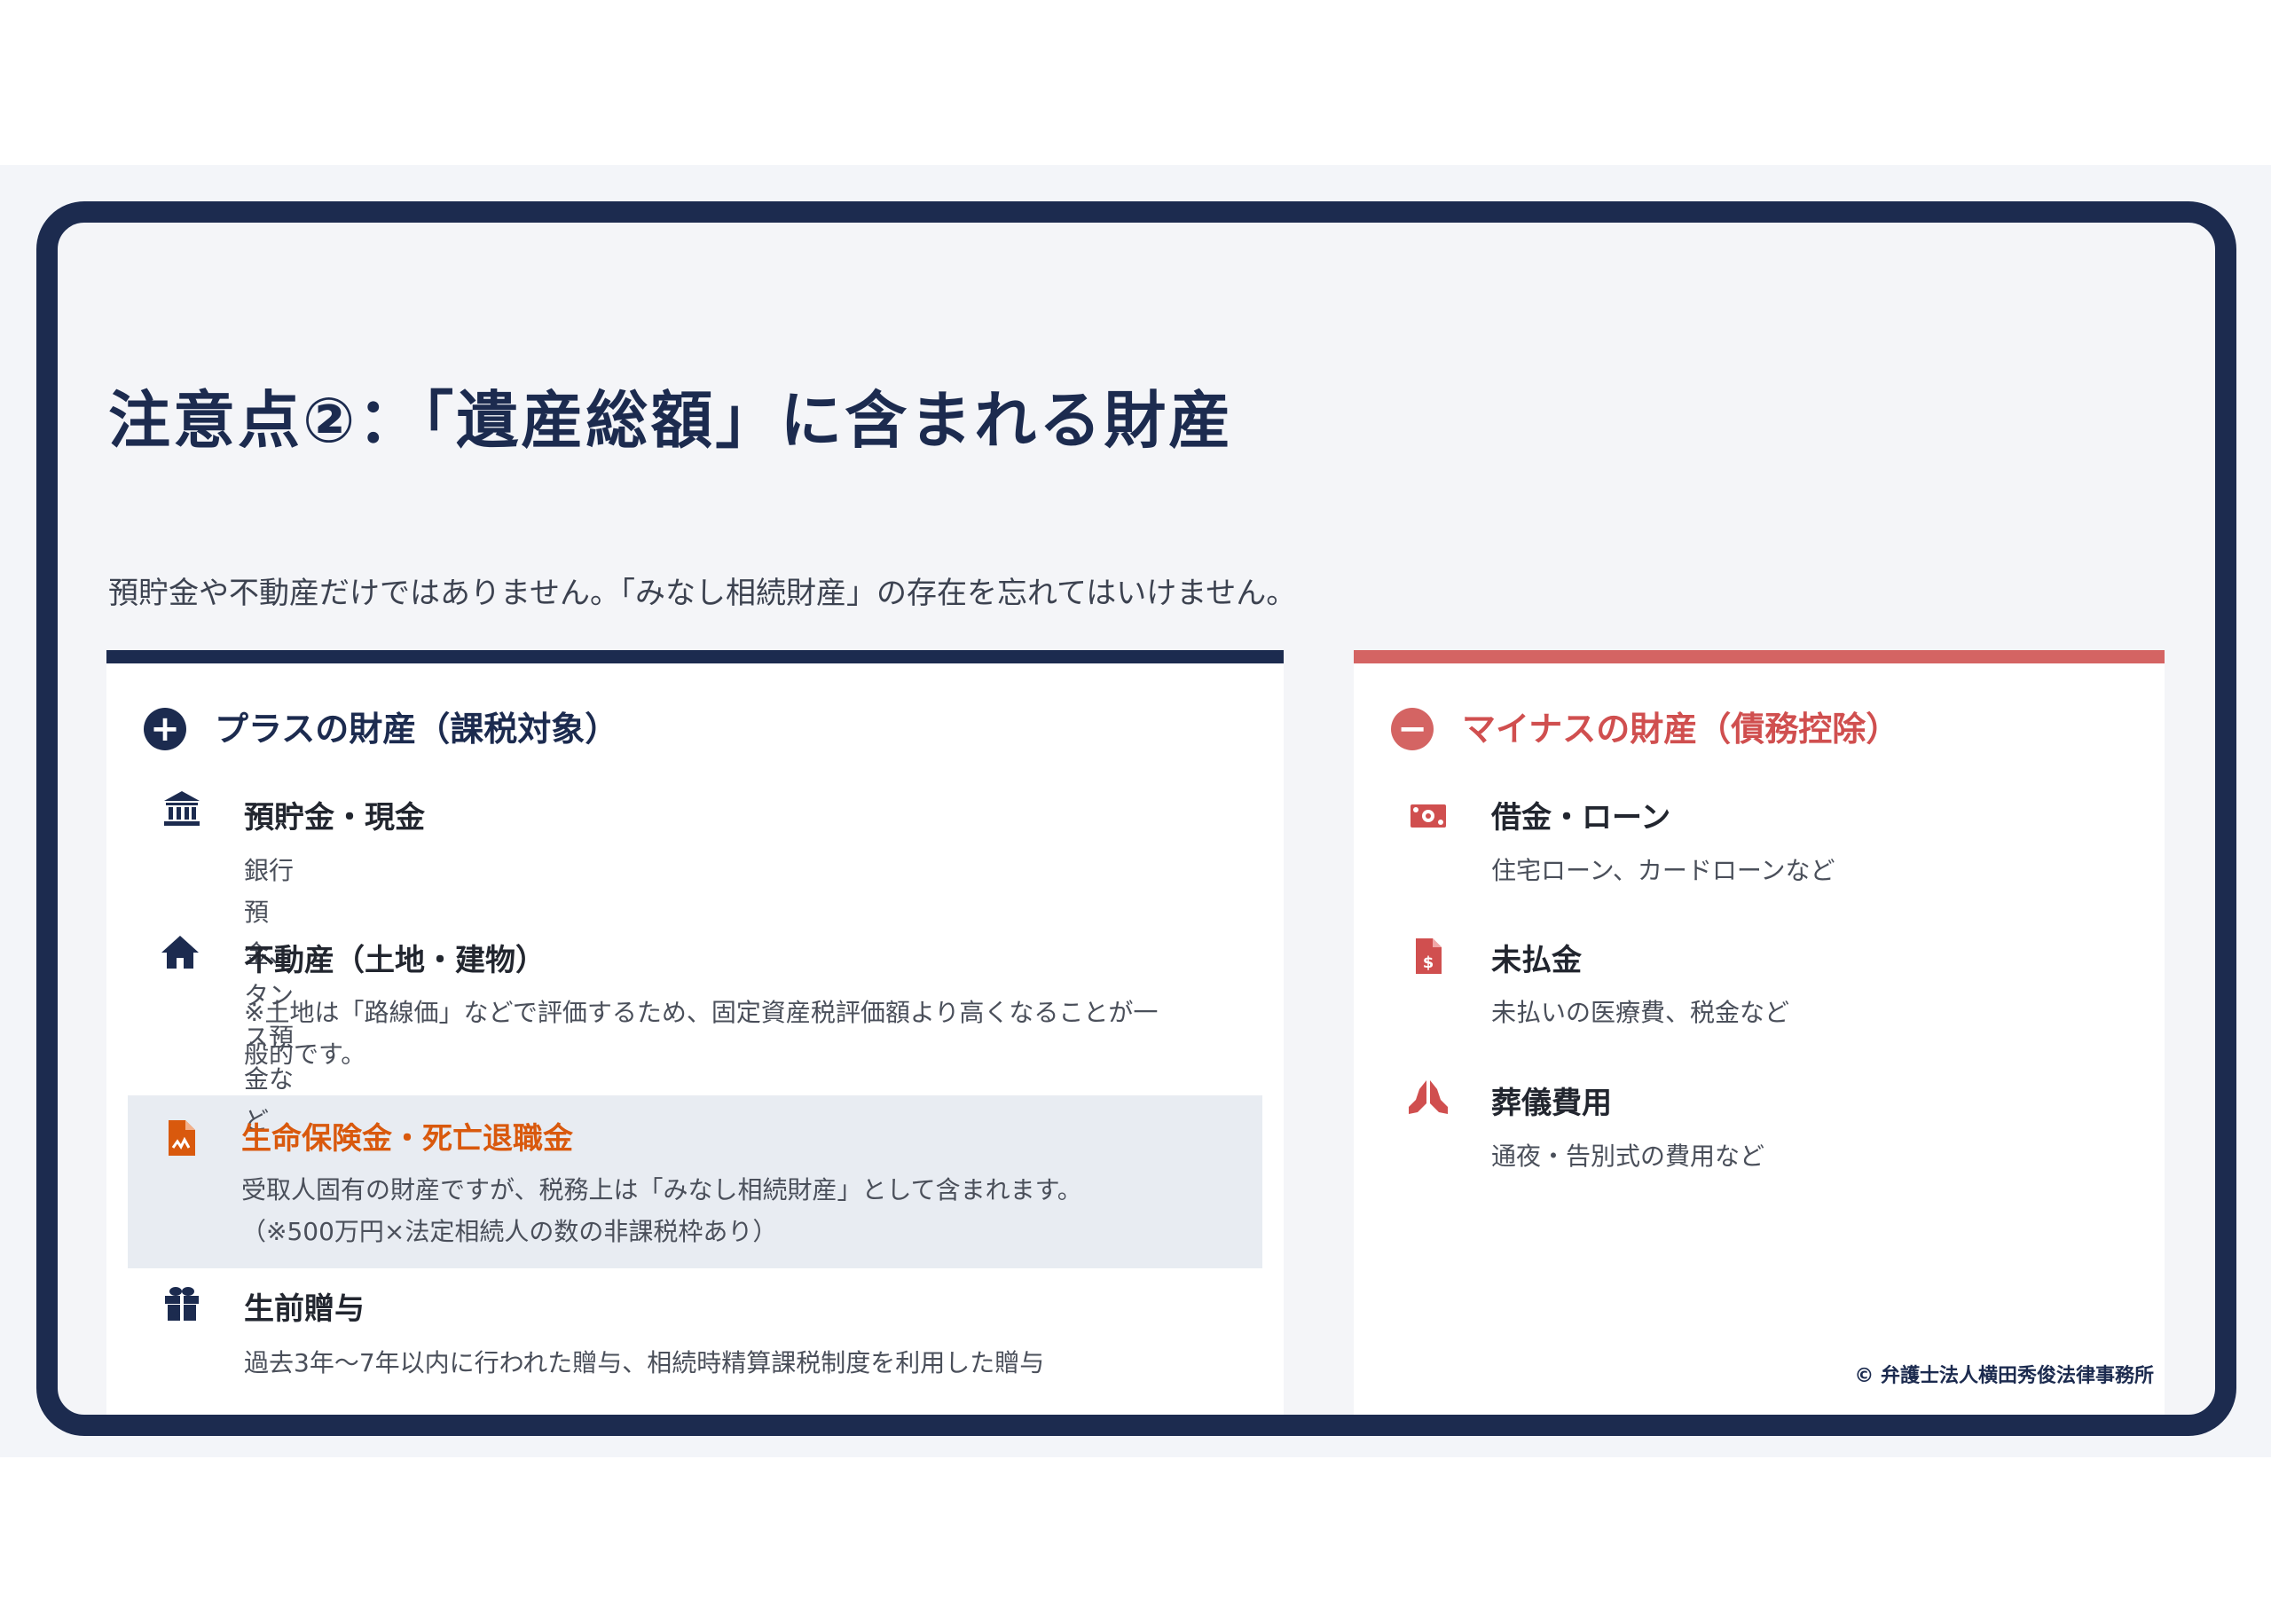 This screenshot has width=2271, height=1624. Describe the element at coordinates (165, 729) in the screenshot. I see `plus-circle-icon: +` at that location.